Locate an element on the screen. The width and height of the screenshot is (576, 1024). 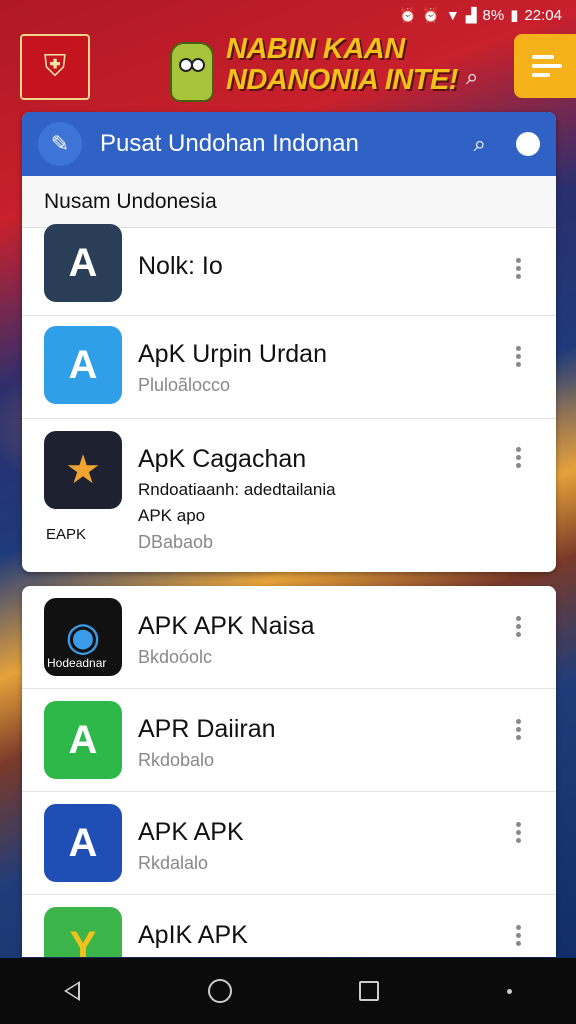
menu-dot-icon is located at coordinates (510, 991).